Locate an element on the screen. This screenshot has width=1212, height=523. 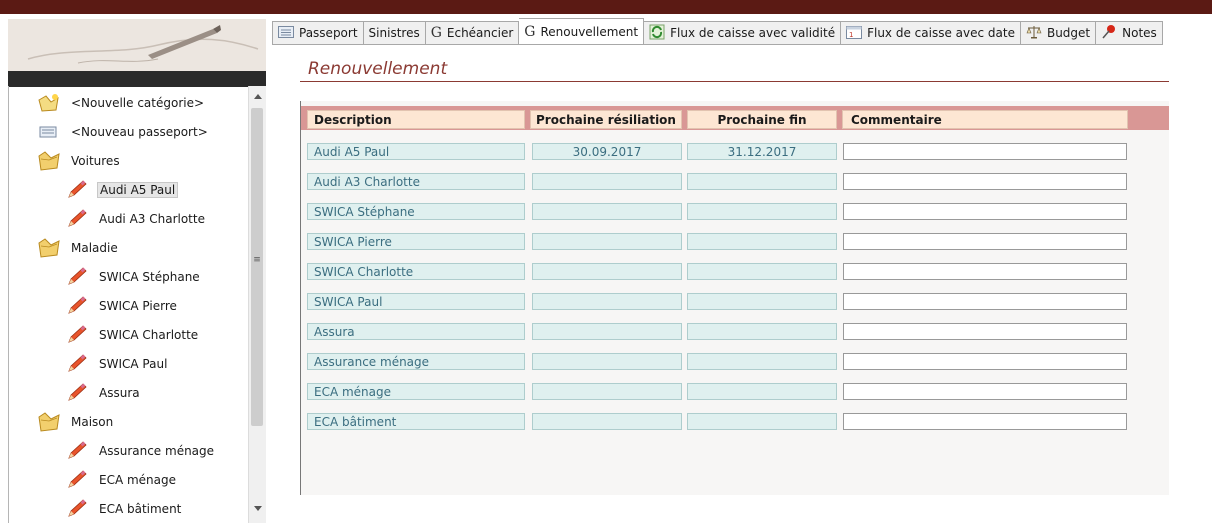
tree-item: <Nouvelle catégorie> is located at coordinates (121, 103).